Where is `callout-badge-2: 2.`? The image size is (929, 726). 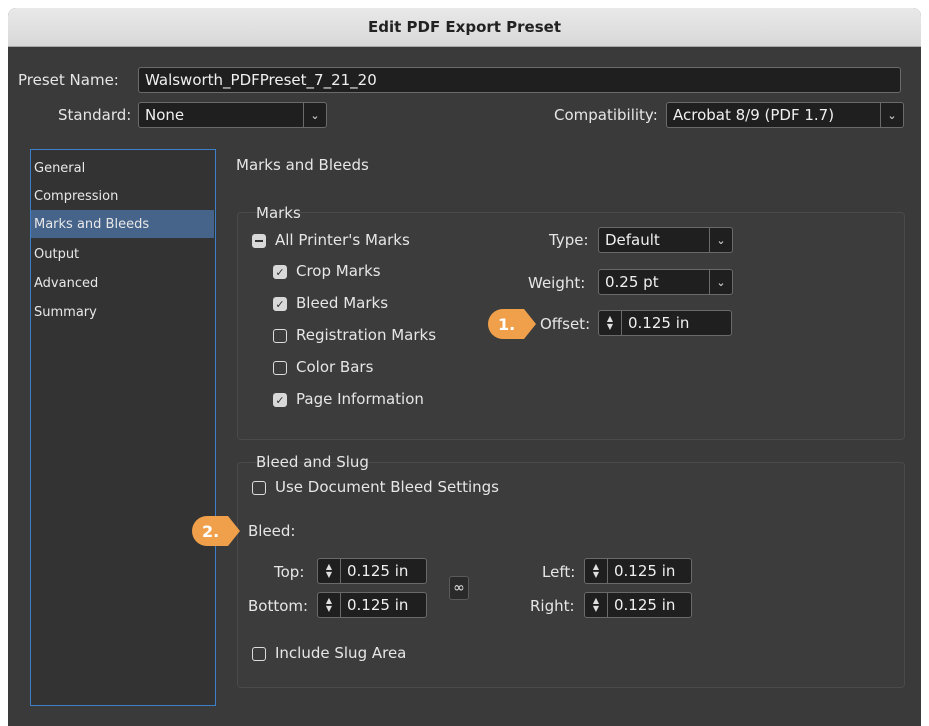 callout-badge-2: 2. is located at coordinates (216, 531).